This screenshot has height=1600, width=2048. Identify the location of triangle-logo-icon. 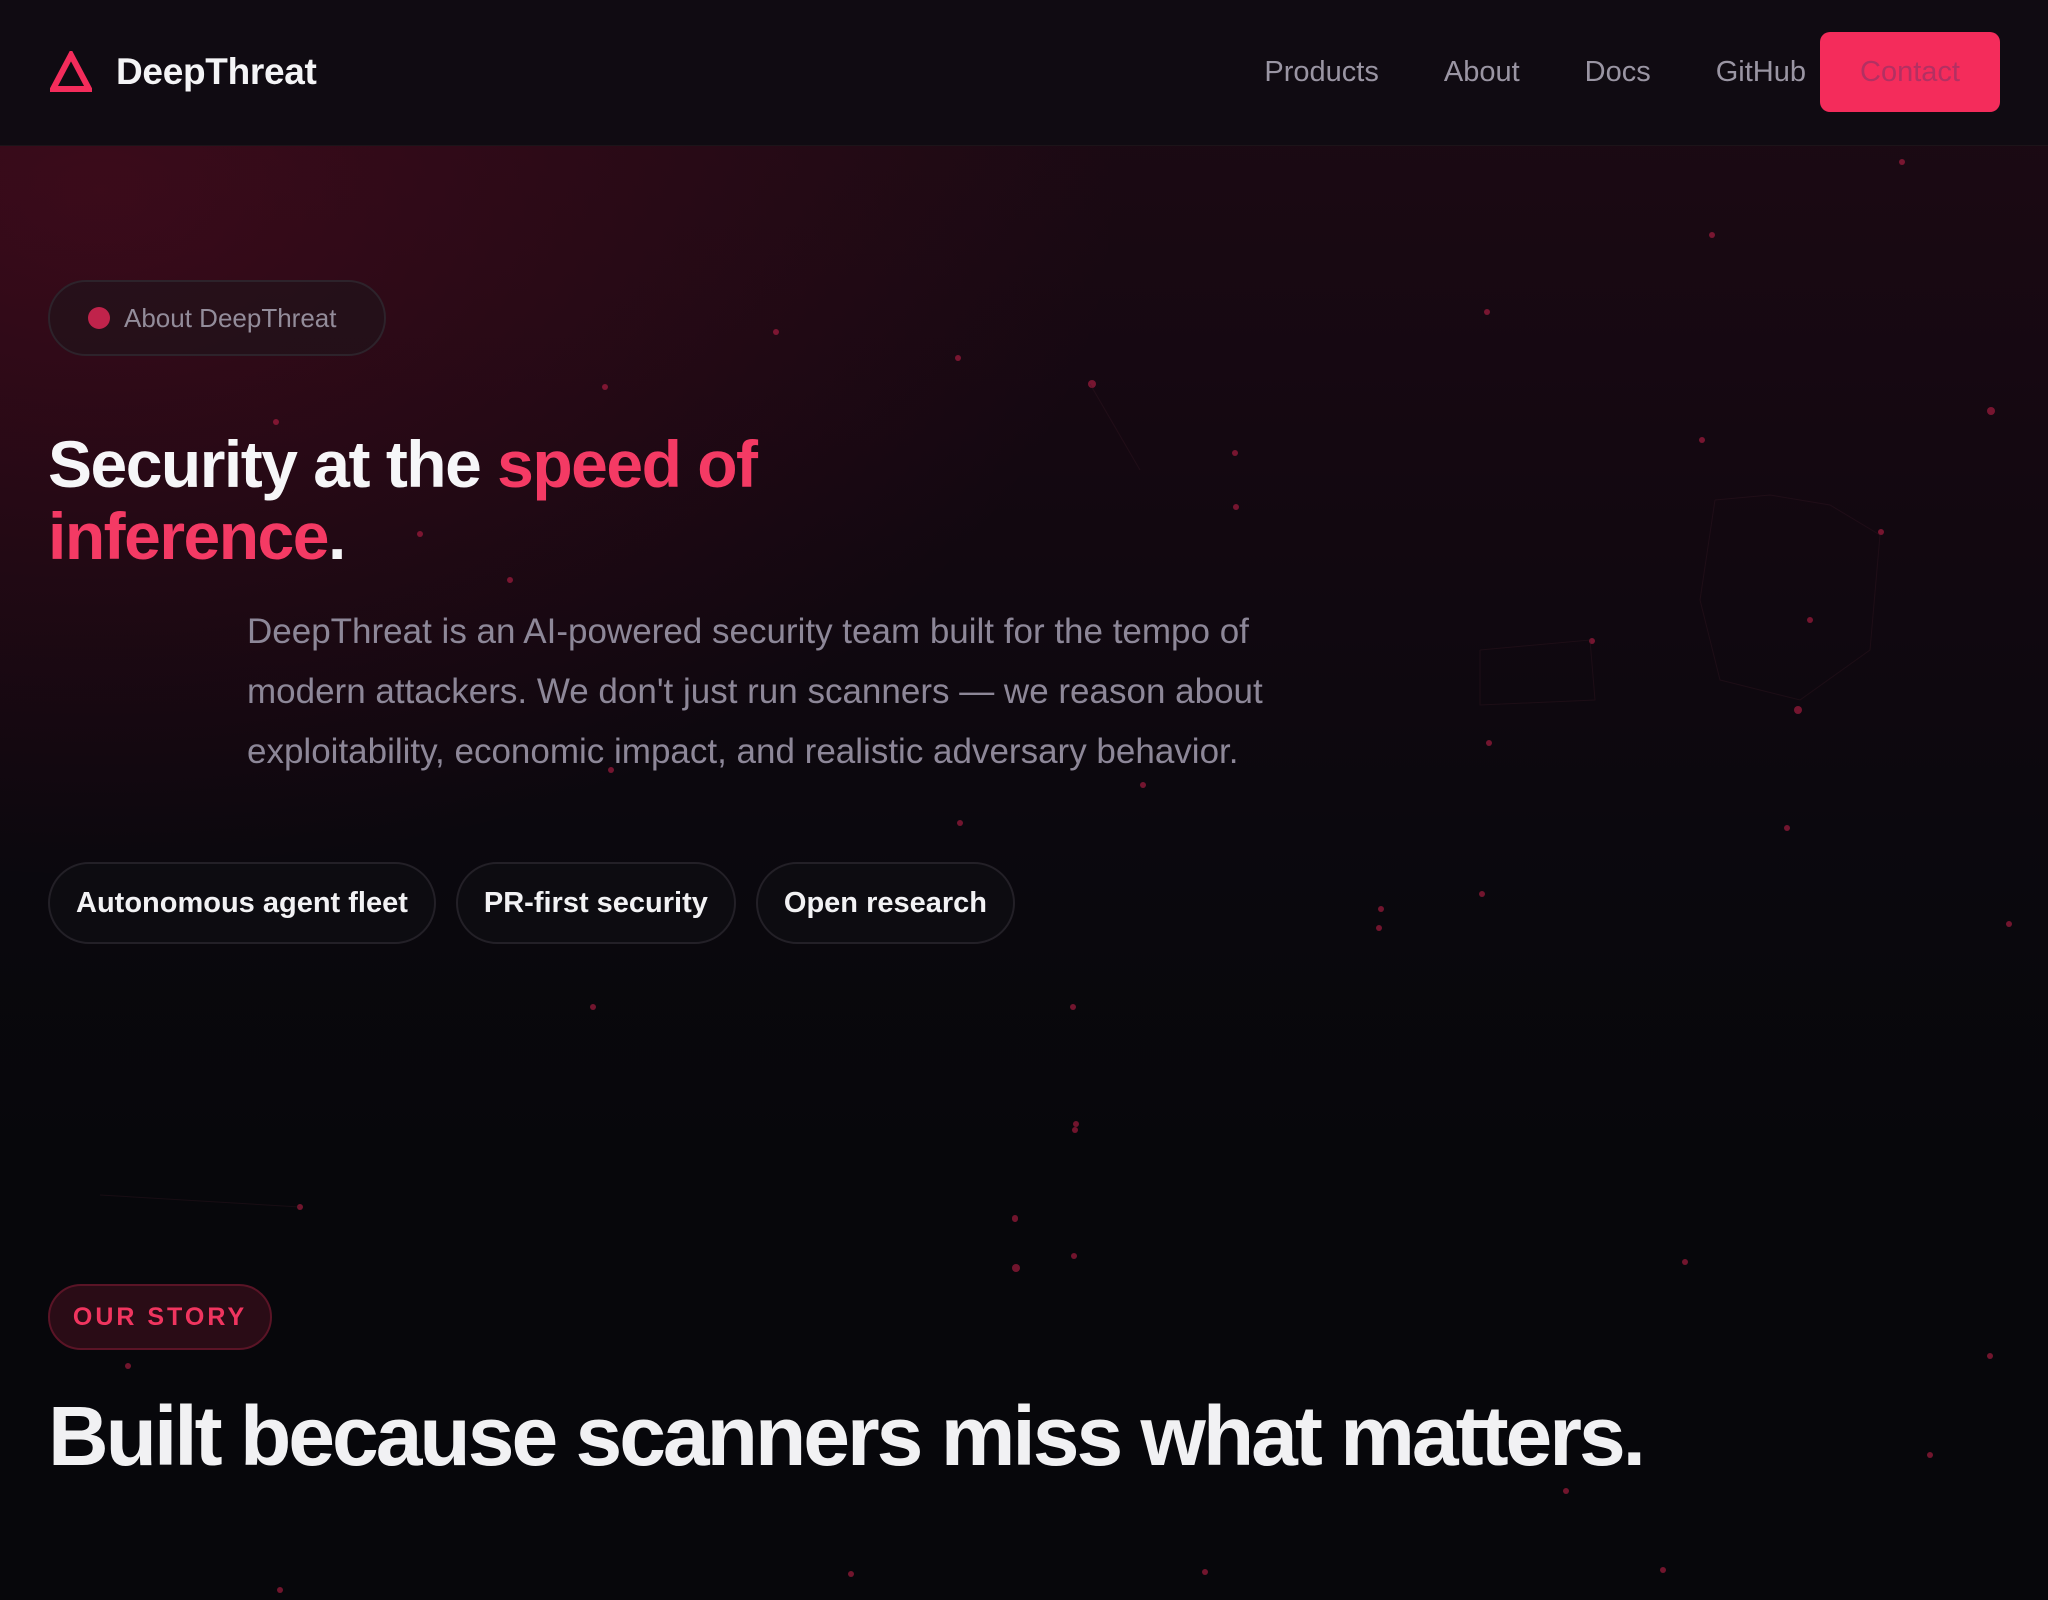
(71, 71).